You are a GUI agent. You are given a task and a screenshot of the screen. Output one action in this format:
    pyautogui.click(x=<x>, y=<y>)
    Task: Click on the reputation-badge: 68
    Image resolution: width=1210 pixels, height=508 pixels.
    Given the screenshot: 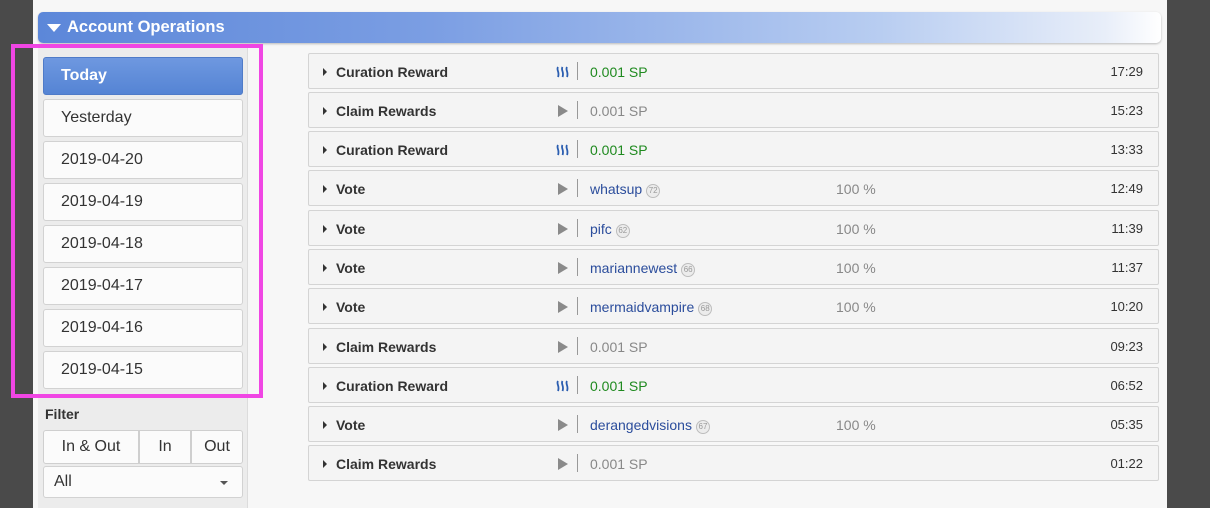 What is the action you would take?
    pyautogui.click(x=705, y=309)
    